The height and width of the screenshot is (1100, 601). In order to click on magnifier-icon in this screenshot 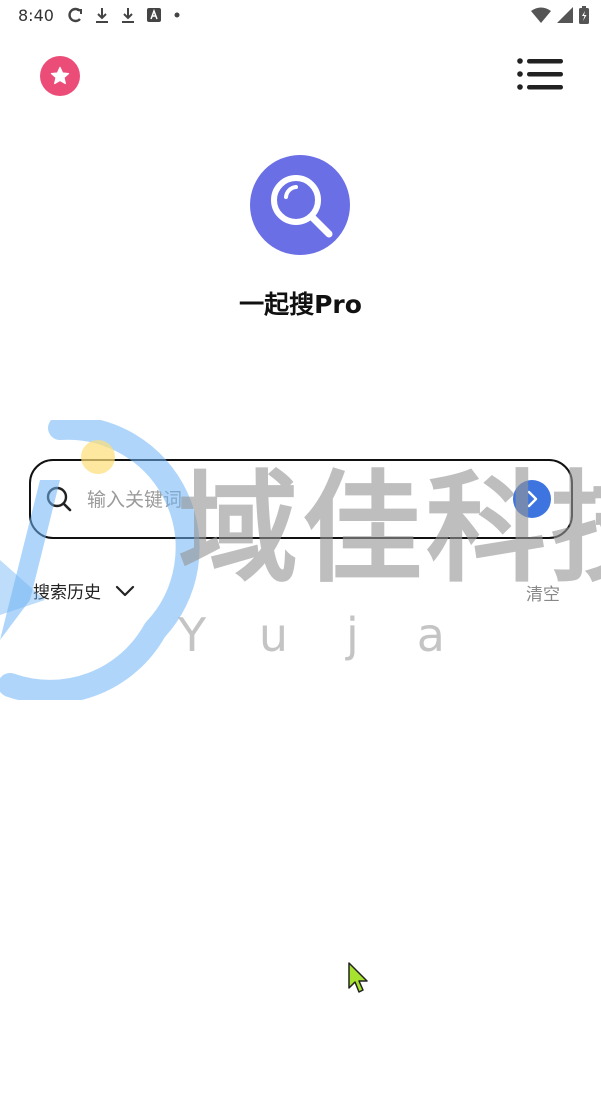, I will do `click(302, 206)`.